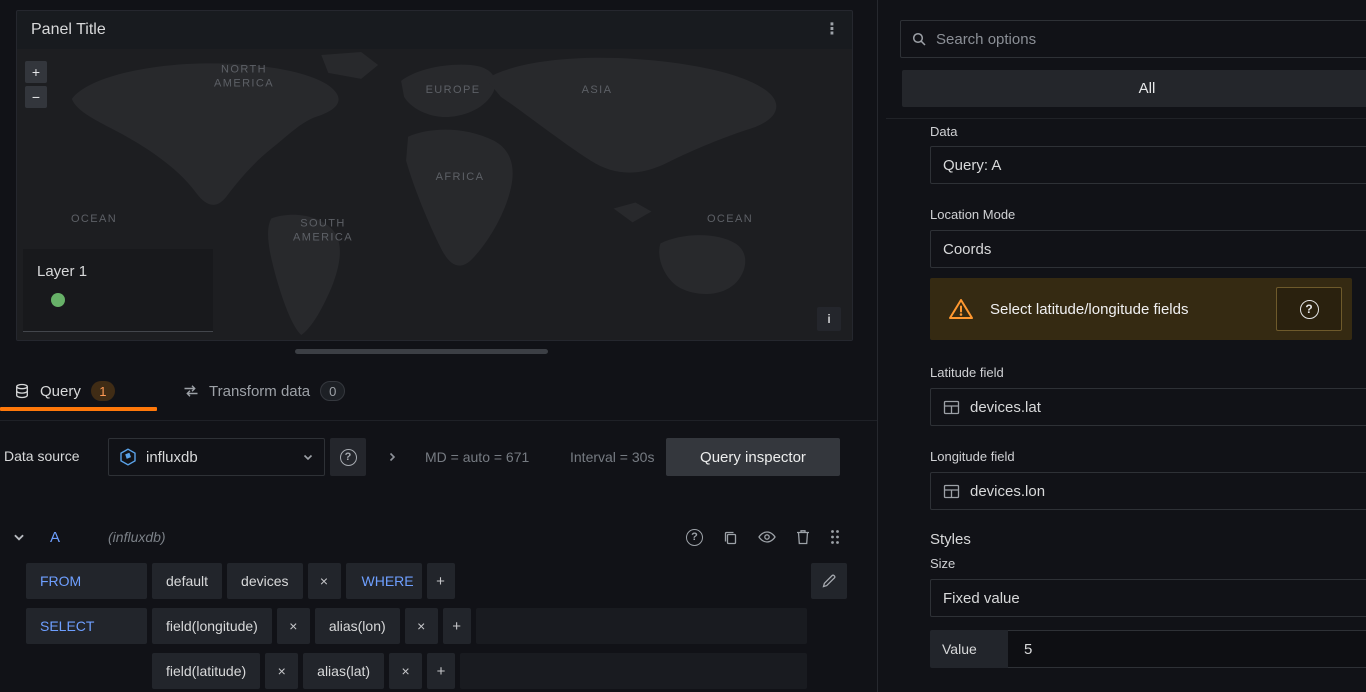  Describe the element at coordinates (1148, 407) in the screenshot. I see `latitude-field-picker: devices.lat` at that location.